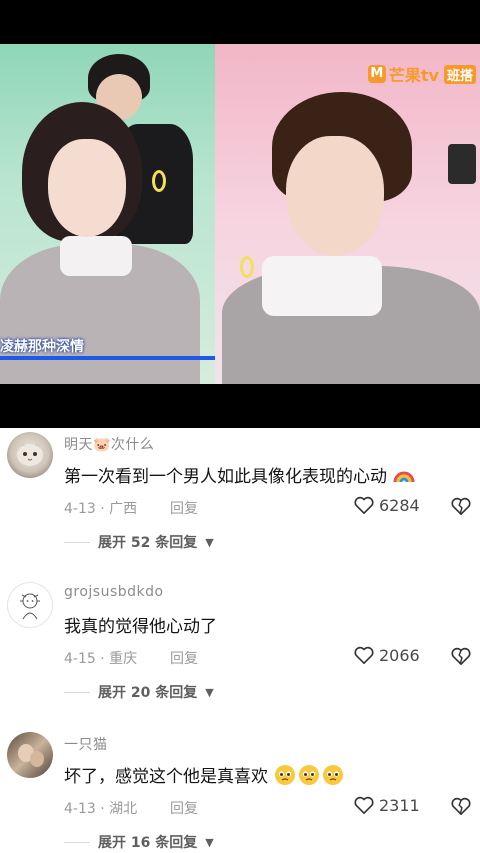 This screenshot has height=853, width=480. I want to click on mango-tv-logo: M 芒果tv 班搭, so click(421, 74).